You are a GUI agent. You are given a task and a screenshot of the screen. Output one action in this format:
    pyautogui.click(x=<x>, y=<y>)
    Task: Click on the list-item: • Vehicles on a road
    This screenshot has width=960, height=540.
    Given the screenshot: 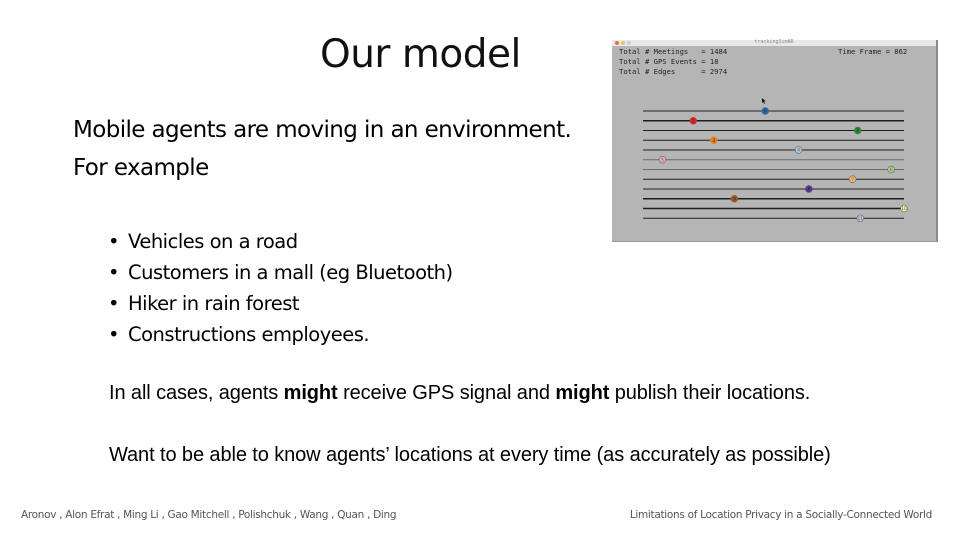 What is the action you would take?
    pyautogui.click(x=280, y=241)
    